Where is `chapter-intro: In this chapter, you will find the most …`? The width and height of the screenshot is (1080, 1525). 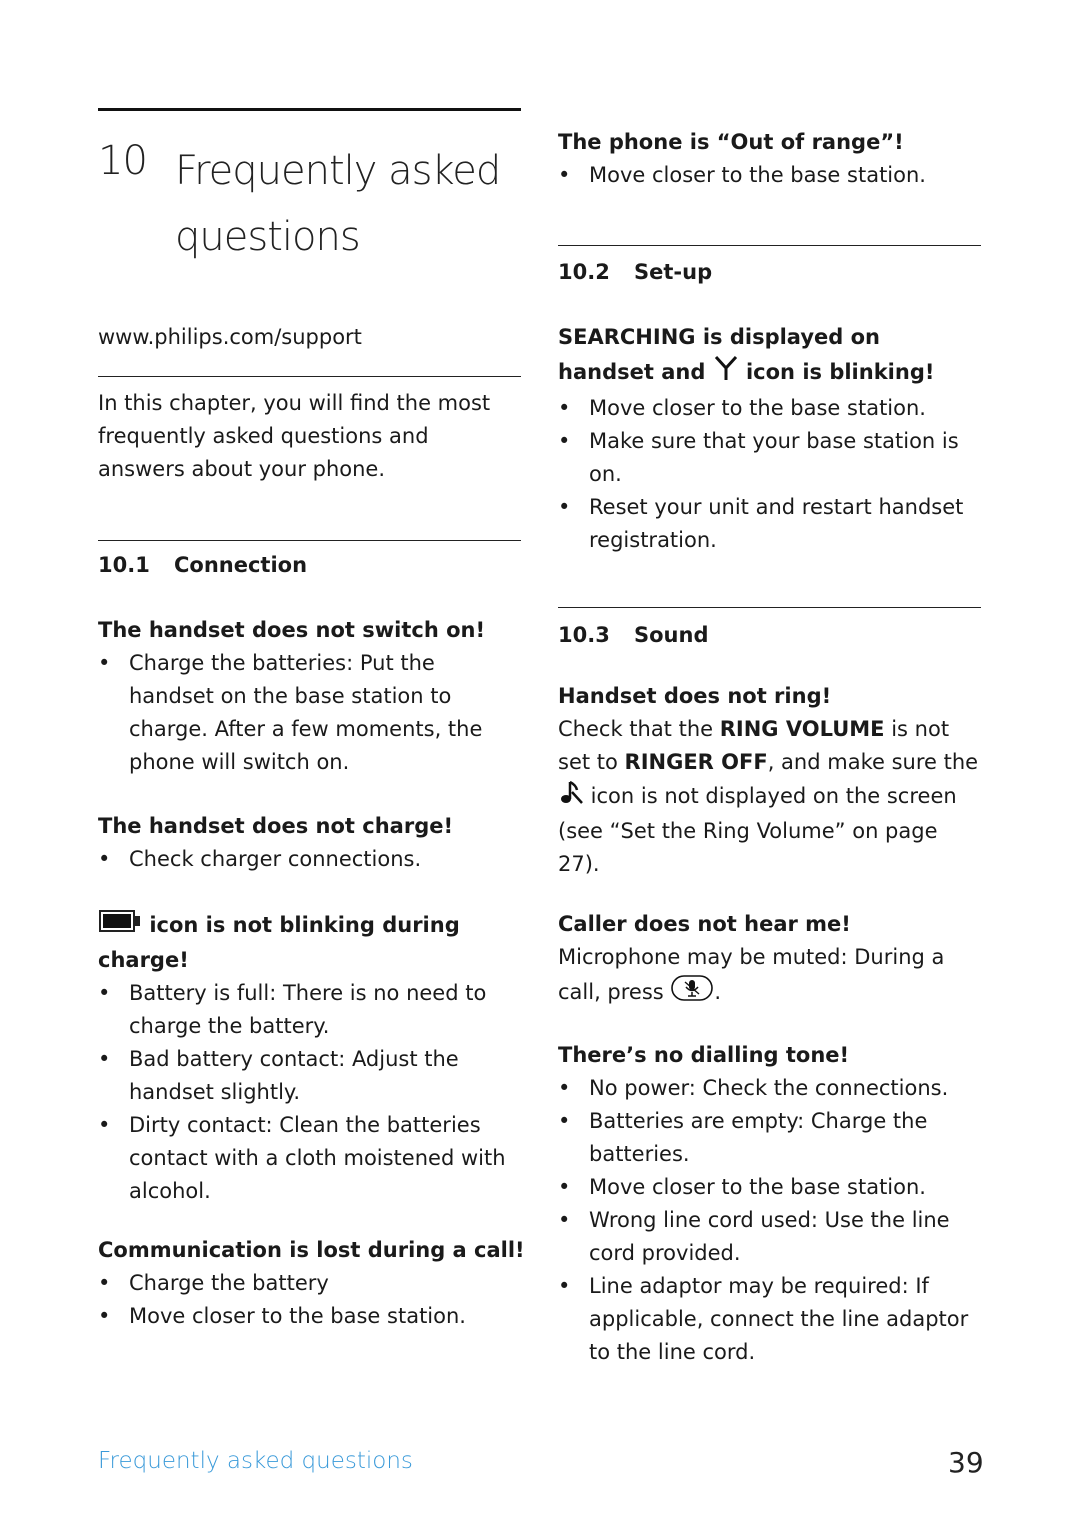
chapter-intro: In this chapter, you will find the most … is located at coordinates (294, 436).